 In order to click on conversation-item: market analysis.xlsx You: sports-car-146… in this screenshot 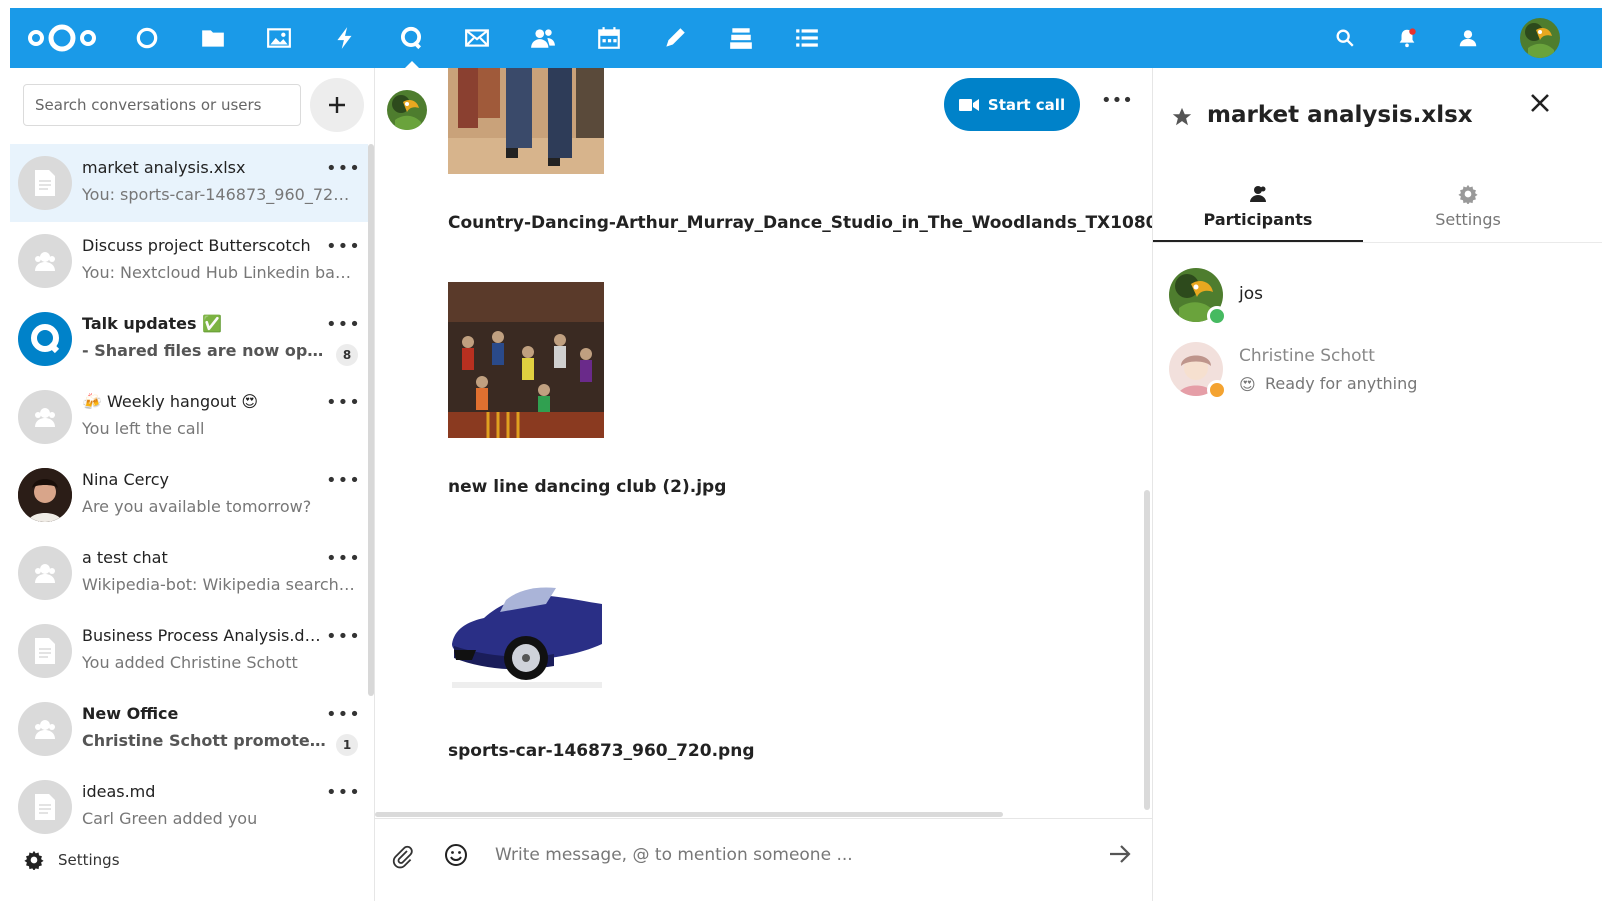, I will do `click(189, 183)`.